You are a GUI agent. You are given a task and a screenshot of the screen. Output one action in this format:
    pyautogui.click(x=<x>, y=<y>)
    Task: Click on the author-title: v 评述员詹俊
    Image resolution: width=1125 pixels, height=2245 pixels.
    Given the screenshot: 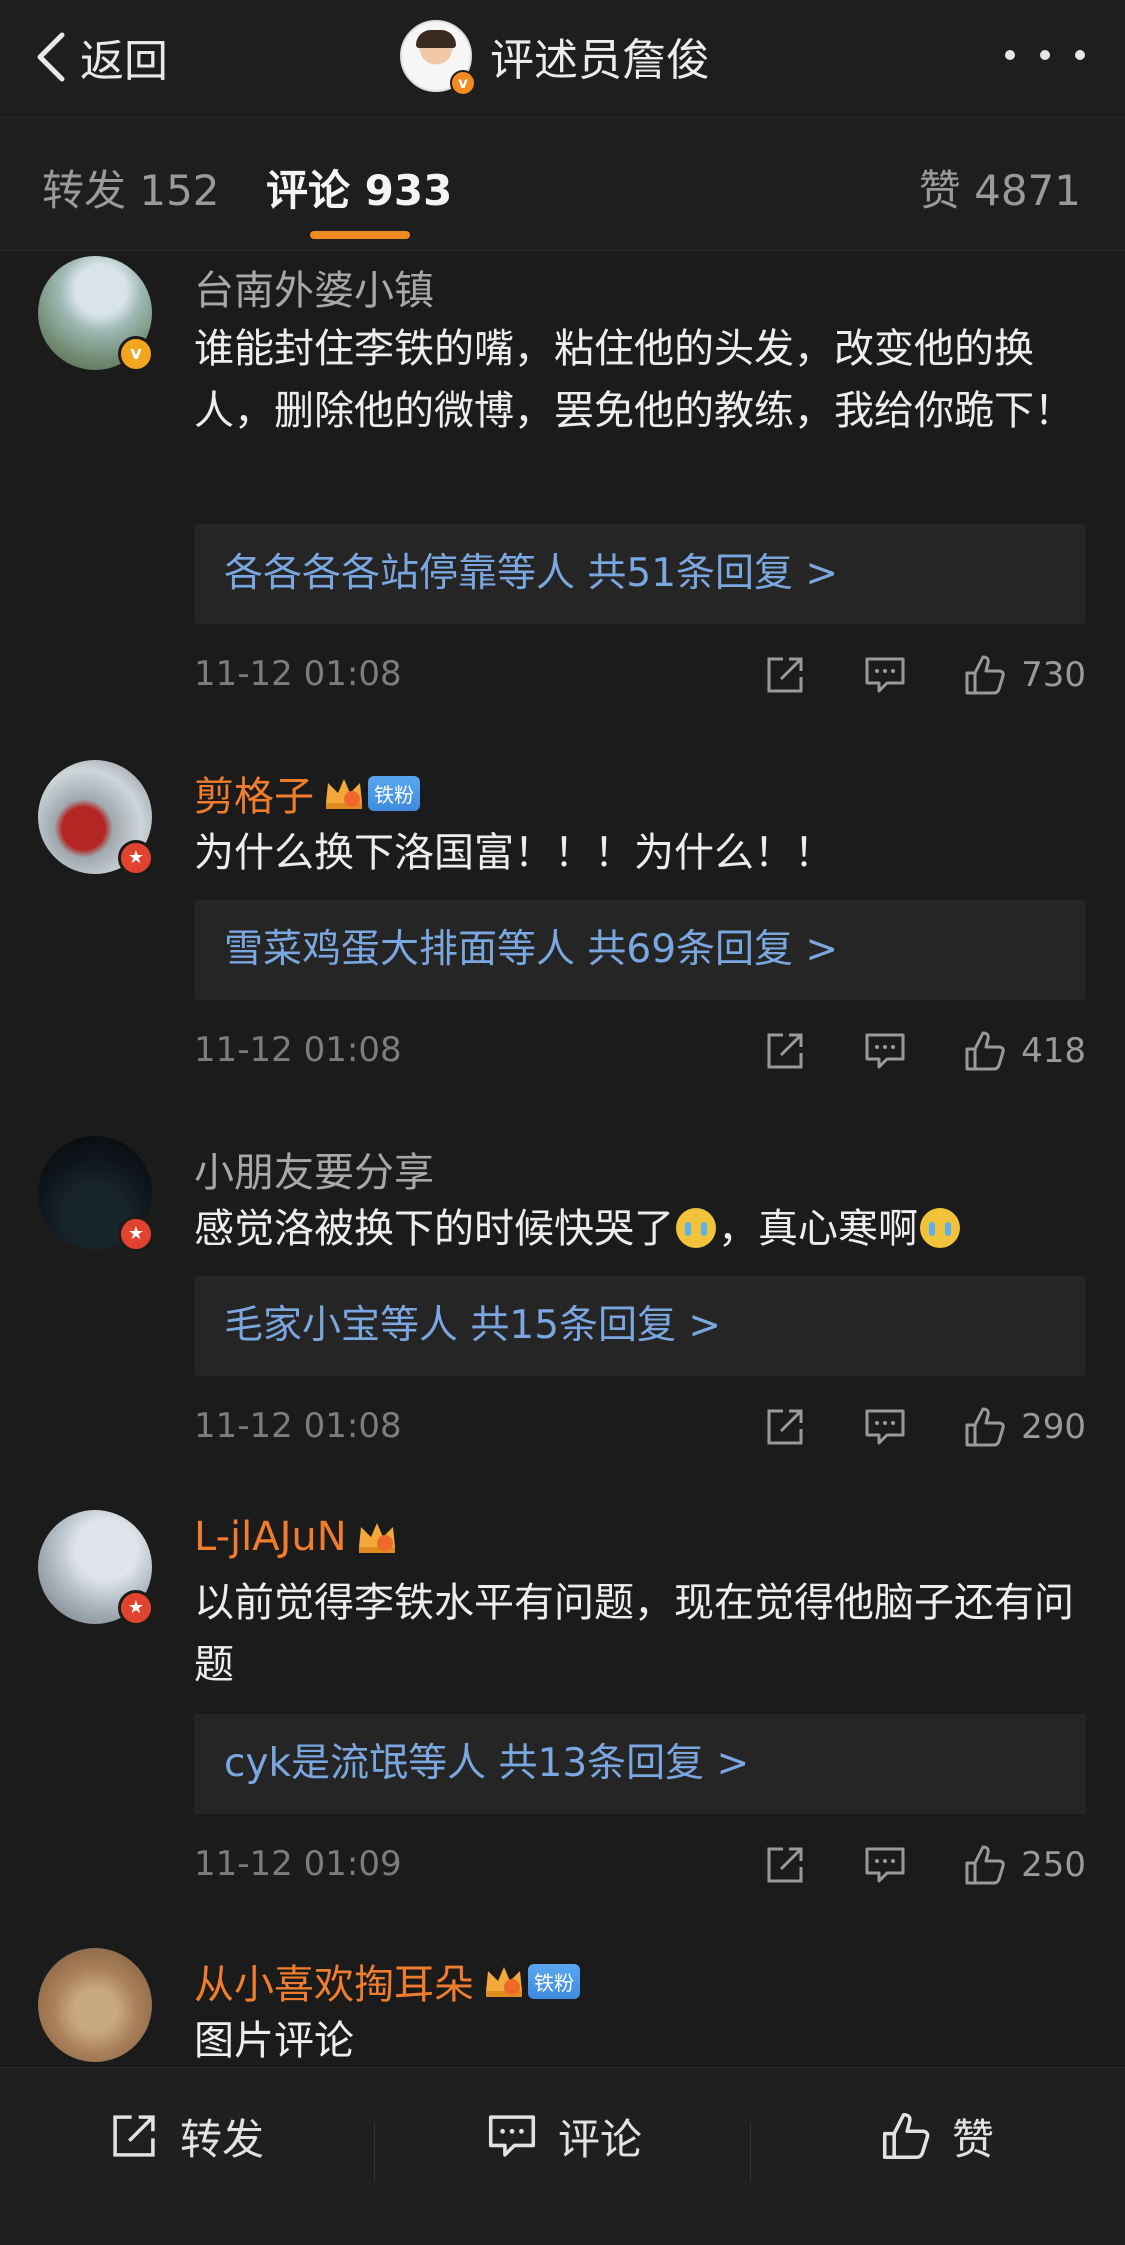 What is the action you would take?
    pyautogui.click(x=555, y=57)
    